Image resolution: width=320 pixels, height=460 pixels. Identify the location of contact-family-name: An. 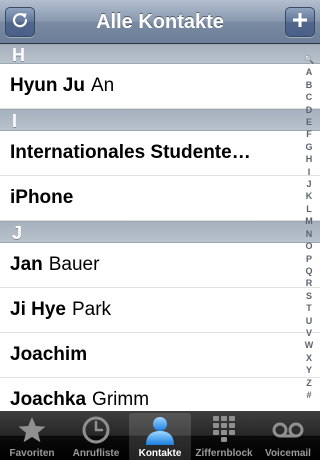
(102, 85).